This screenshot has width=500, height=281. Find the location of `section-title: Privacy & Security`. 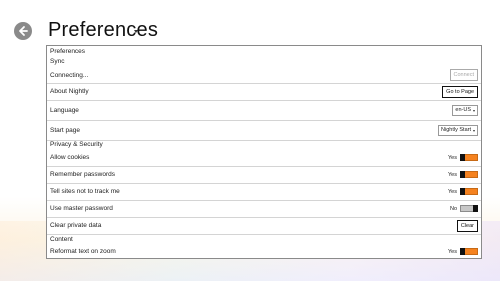

section-title: Privacy & Security is located at coordinates (76, 144).